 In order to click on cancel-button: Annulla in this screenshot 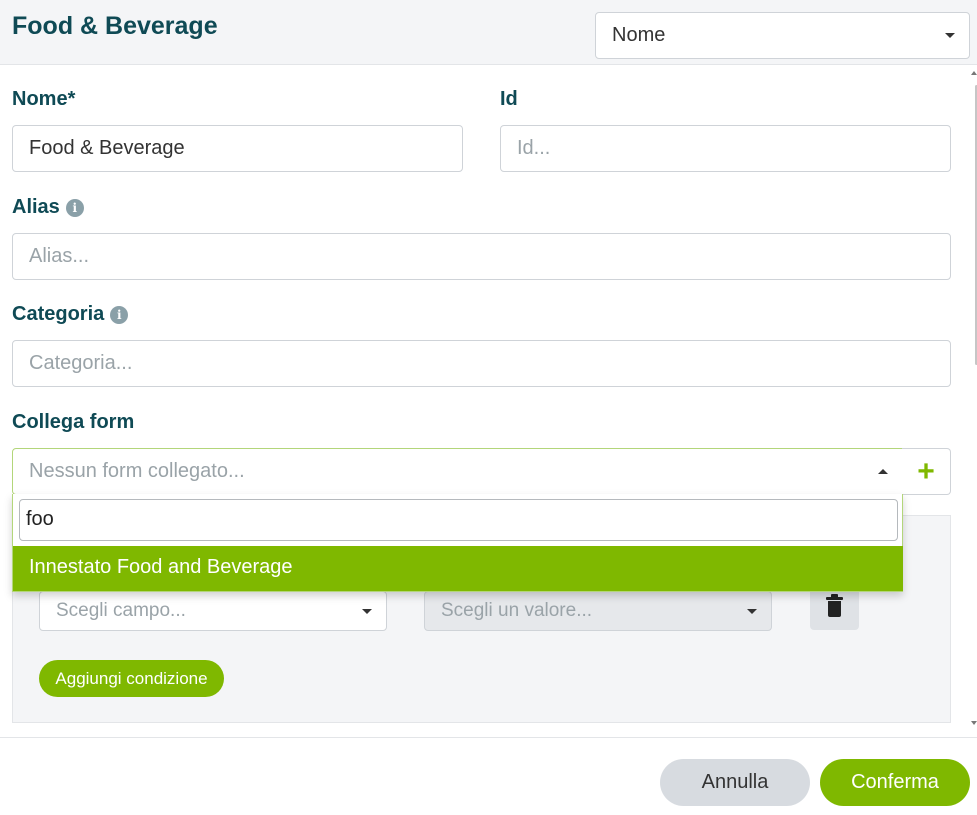, I will do `click(735, 782)`.